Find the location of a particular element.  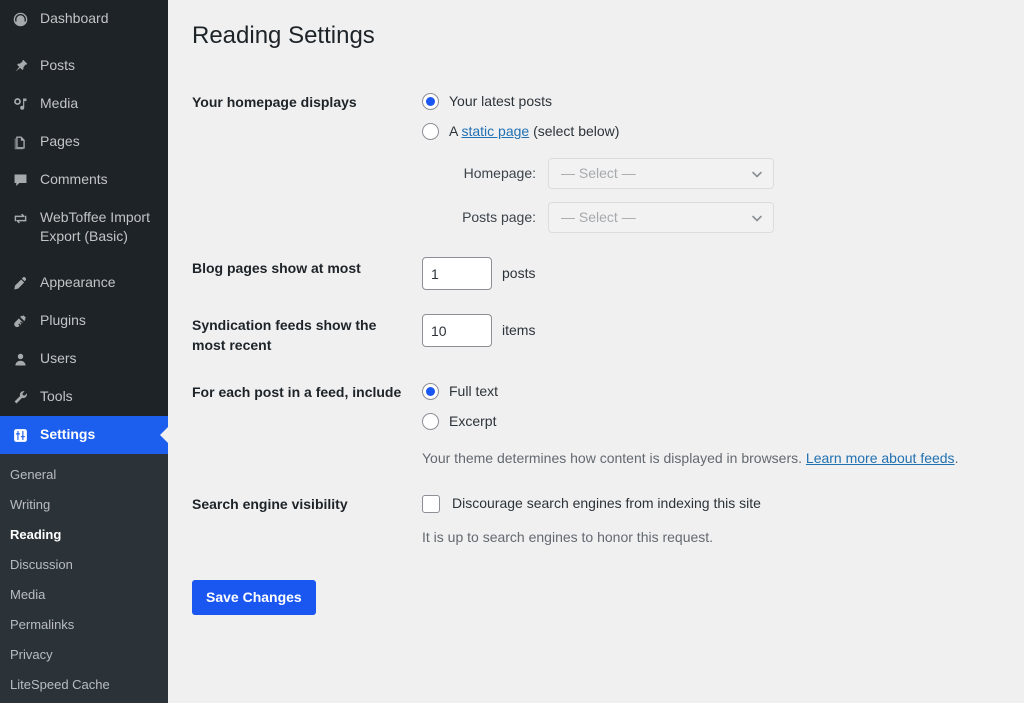

pages-icon is located at coordinates (20, 142).